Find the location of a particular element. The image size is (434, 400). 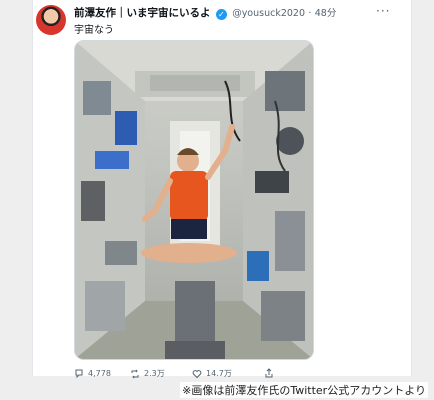

tweet-text: 宇宙なう is located at coordinates (94, 30).